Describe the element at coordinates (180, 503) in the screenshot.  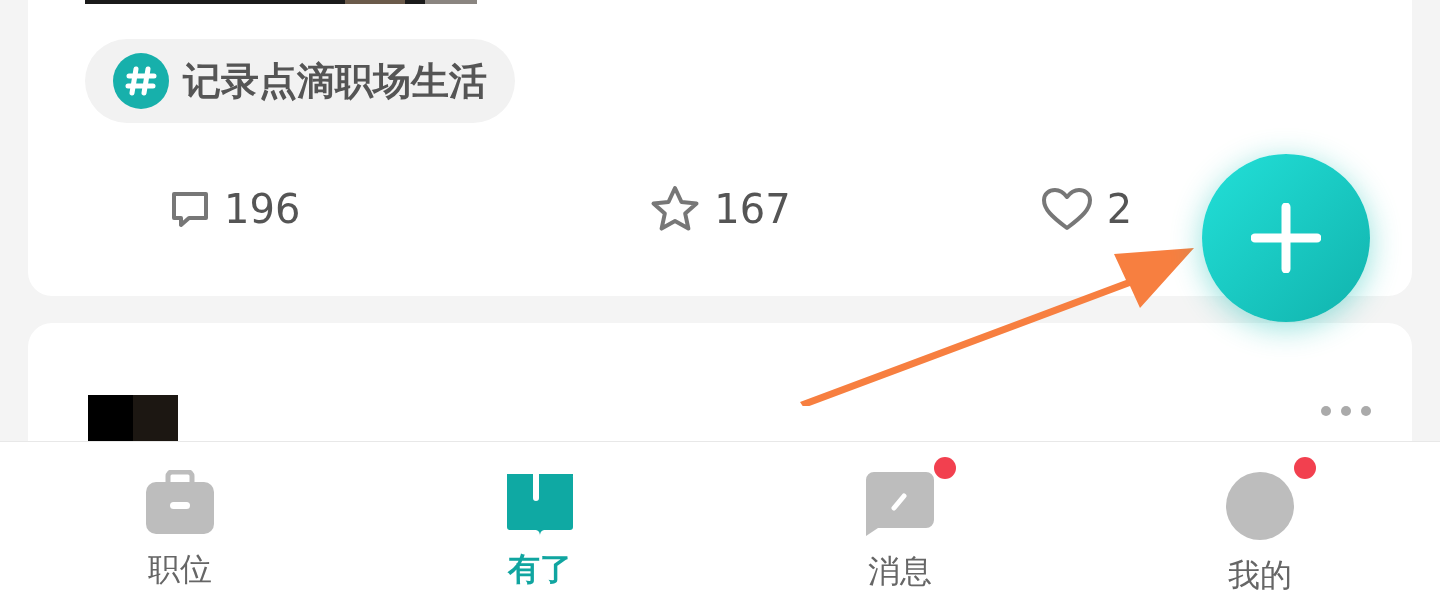
I see `briefcase-icon` at that location.